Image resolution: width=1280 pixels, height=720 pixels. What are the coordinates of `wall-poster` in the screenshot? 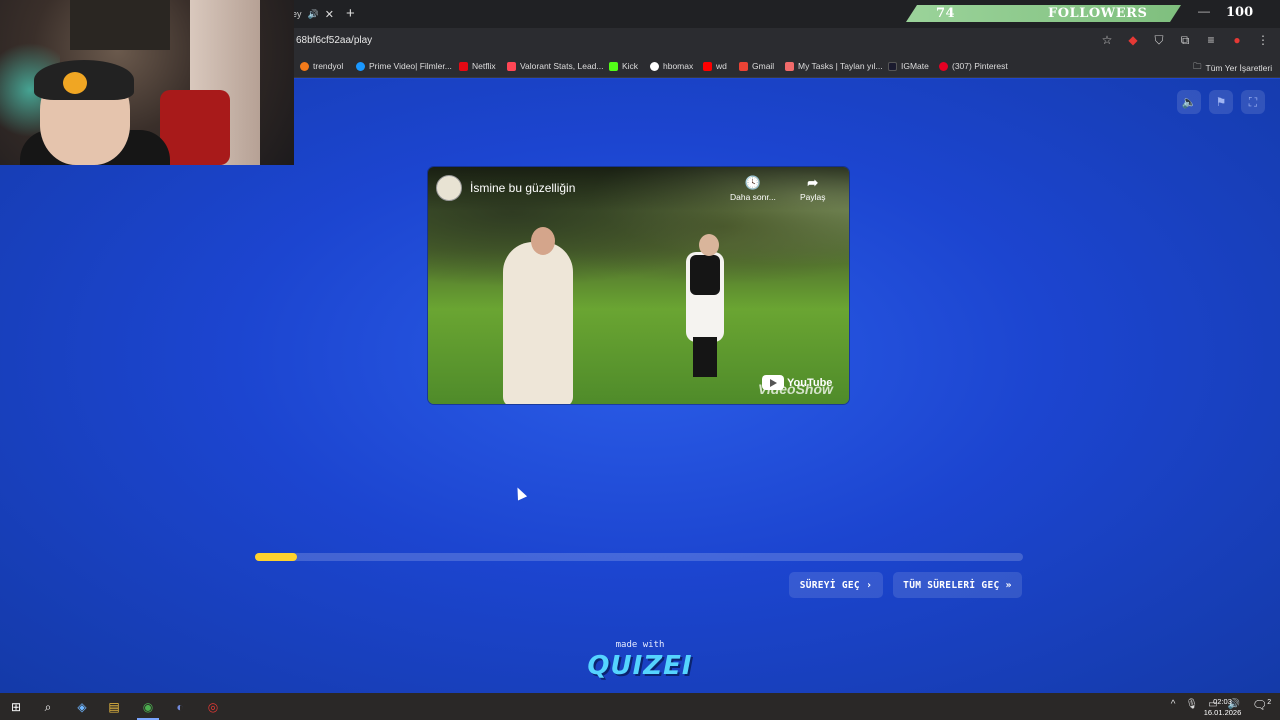 It's located at (120, 25).